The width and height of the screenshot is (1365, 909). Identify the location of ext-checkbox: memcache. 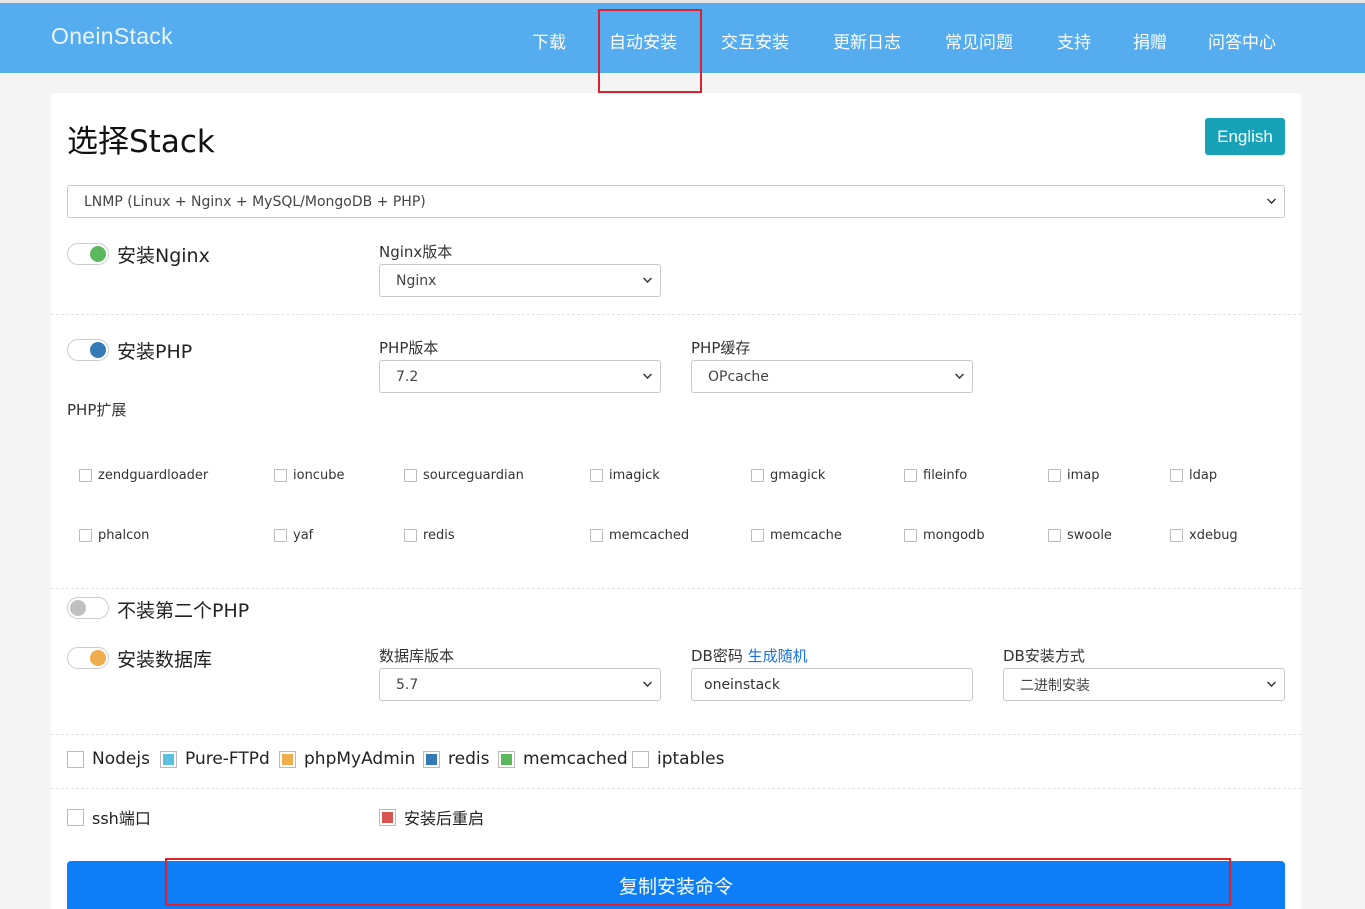
(796, 535).